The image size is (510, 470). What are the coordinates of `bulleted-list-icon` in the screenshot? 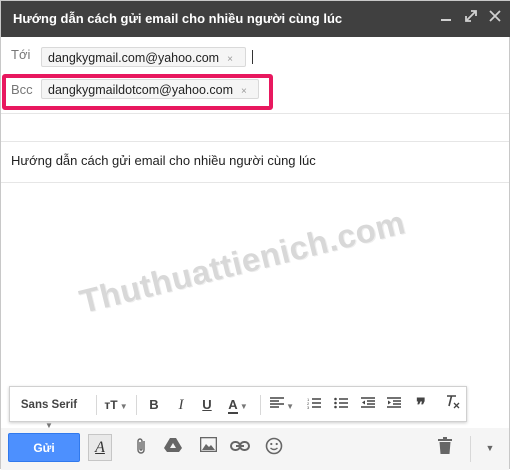 It's located at (341, 405).